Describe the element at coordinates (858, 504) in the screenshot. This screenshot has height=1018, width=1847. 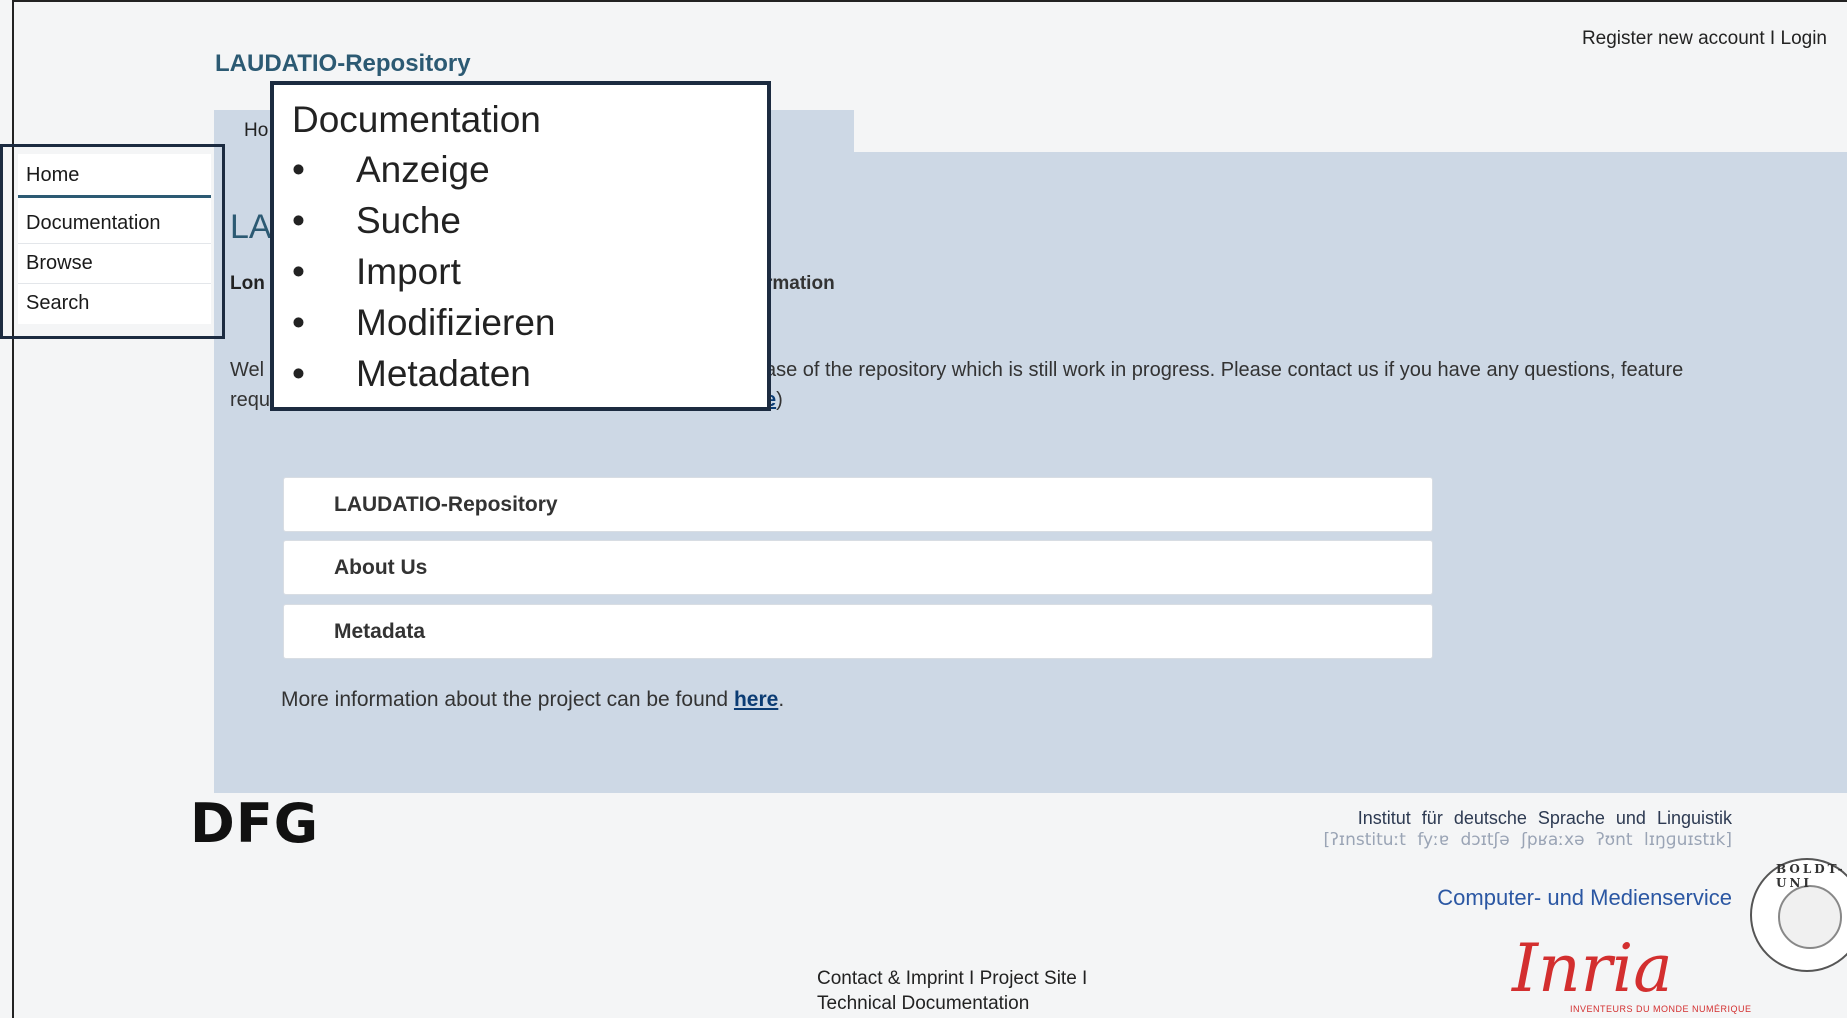
I see `accordion-laudatio-repository: LAUDATIO-Repository` at that location.